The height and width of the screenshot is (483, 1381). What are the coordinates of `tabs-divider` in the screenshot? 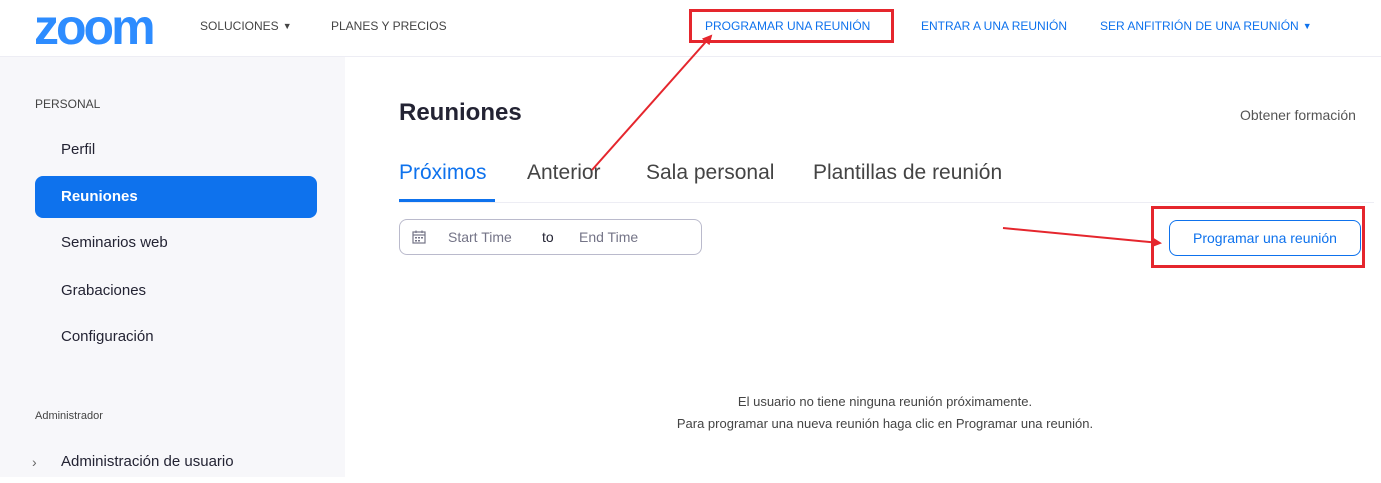 It's located at (886, 202).